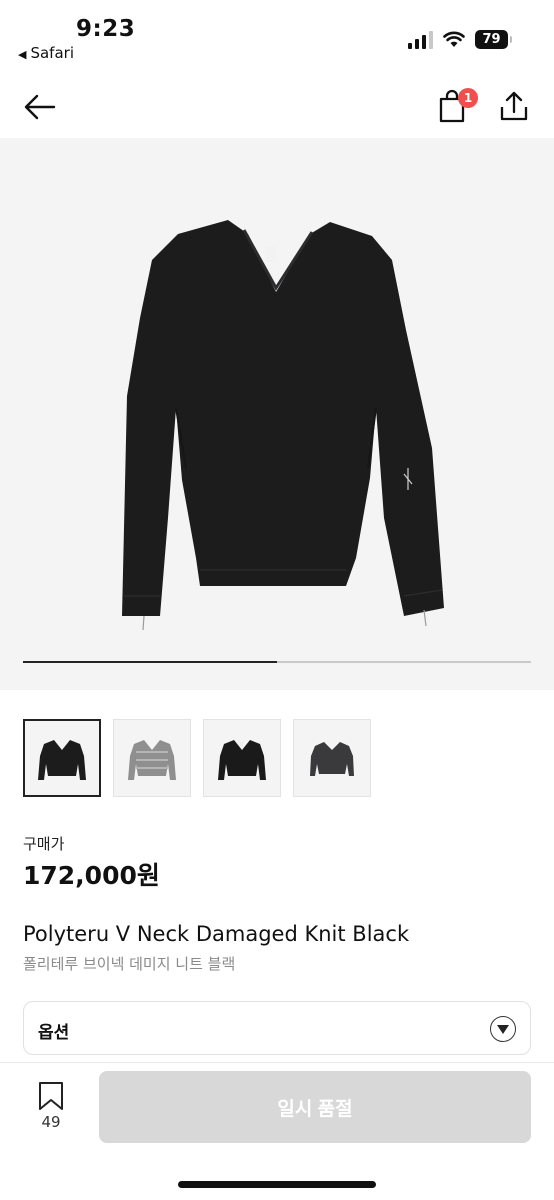 The height and width of the screenshot is (1200, 554). Describe the element at coordinates (150, 662) in the screenshot. I see `carousel-progress-fill` at that location.